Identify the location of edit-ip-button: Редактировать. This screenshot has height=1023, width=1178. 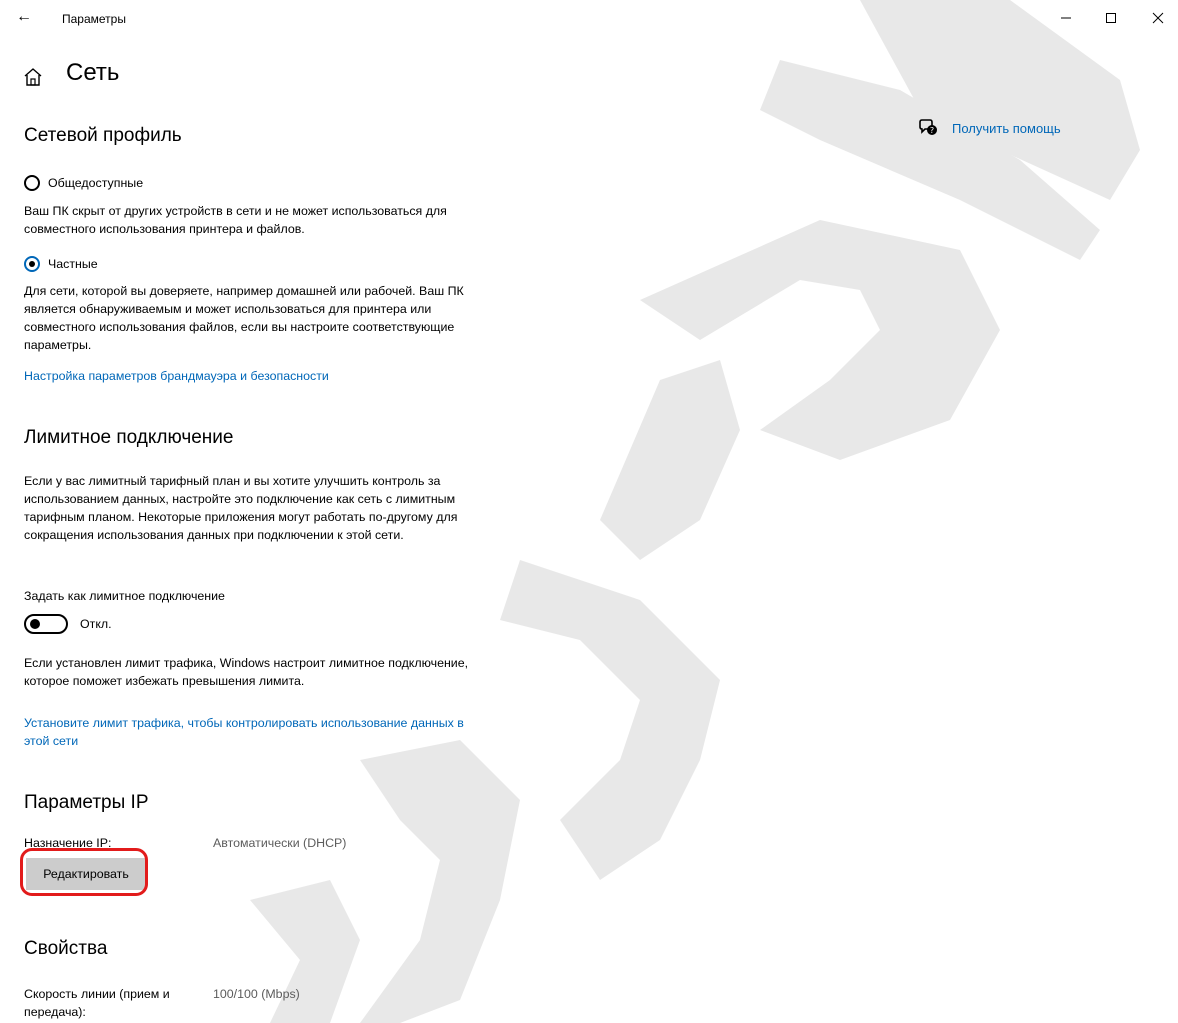
(86, 874).